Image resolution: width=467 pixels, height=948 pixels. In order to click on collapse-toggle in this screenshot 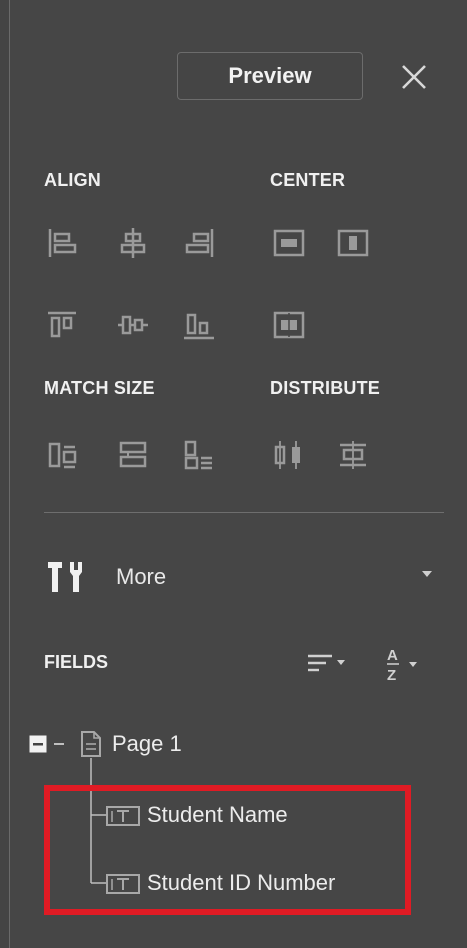, I will do `click(38, 744)`.